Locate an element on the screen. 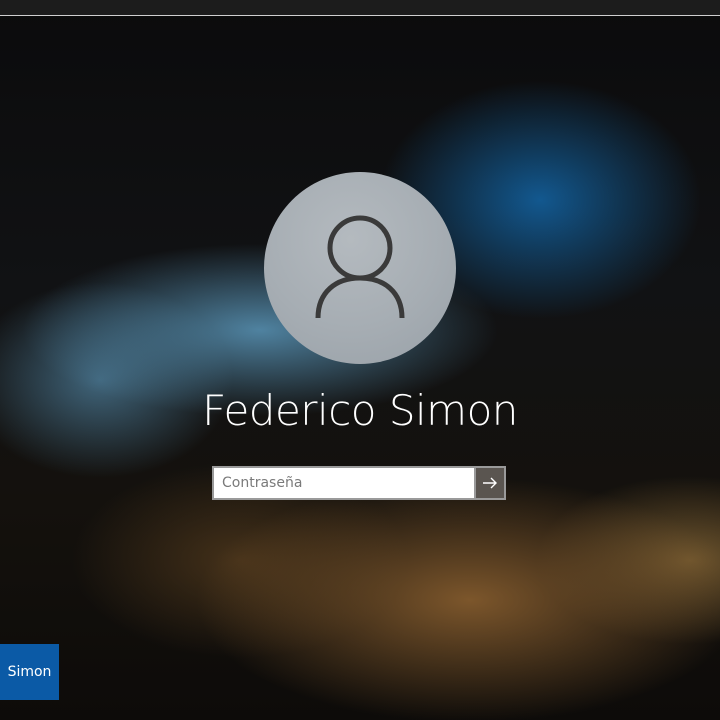 The height and width of the screenshot is (720, 720). password-box is located at coordinates (359, 483).